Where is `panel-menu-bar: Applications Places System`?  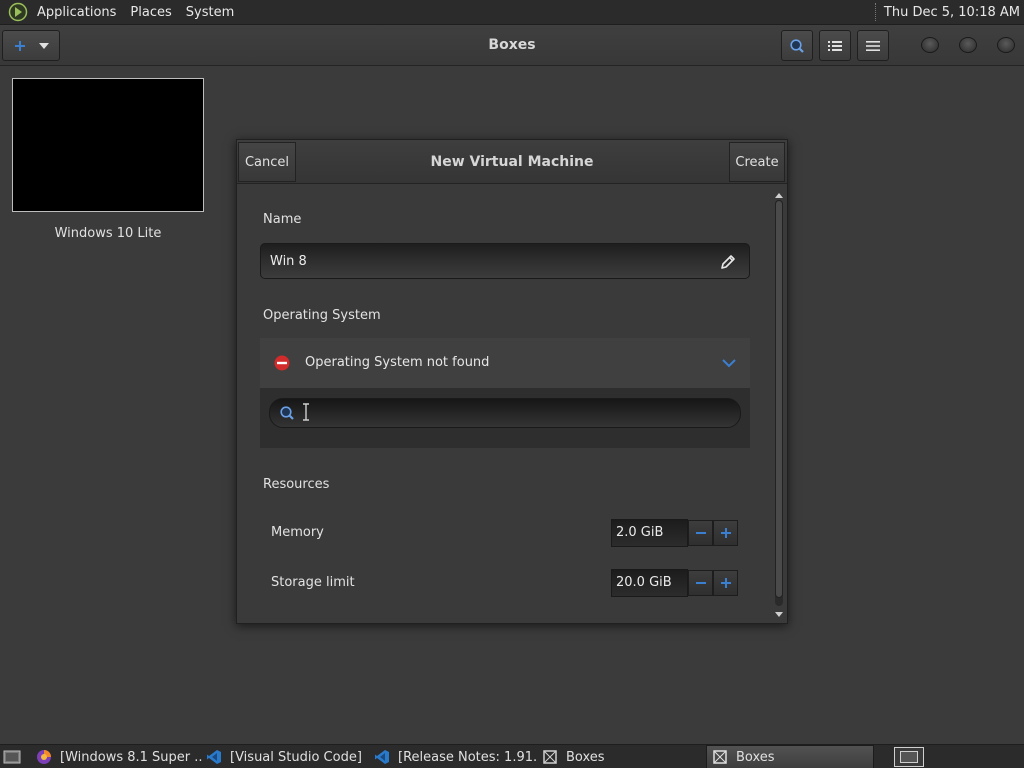 panel-menu-bar: Applications Places System is located at coordinates (120, 12).